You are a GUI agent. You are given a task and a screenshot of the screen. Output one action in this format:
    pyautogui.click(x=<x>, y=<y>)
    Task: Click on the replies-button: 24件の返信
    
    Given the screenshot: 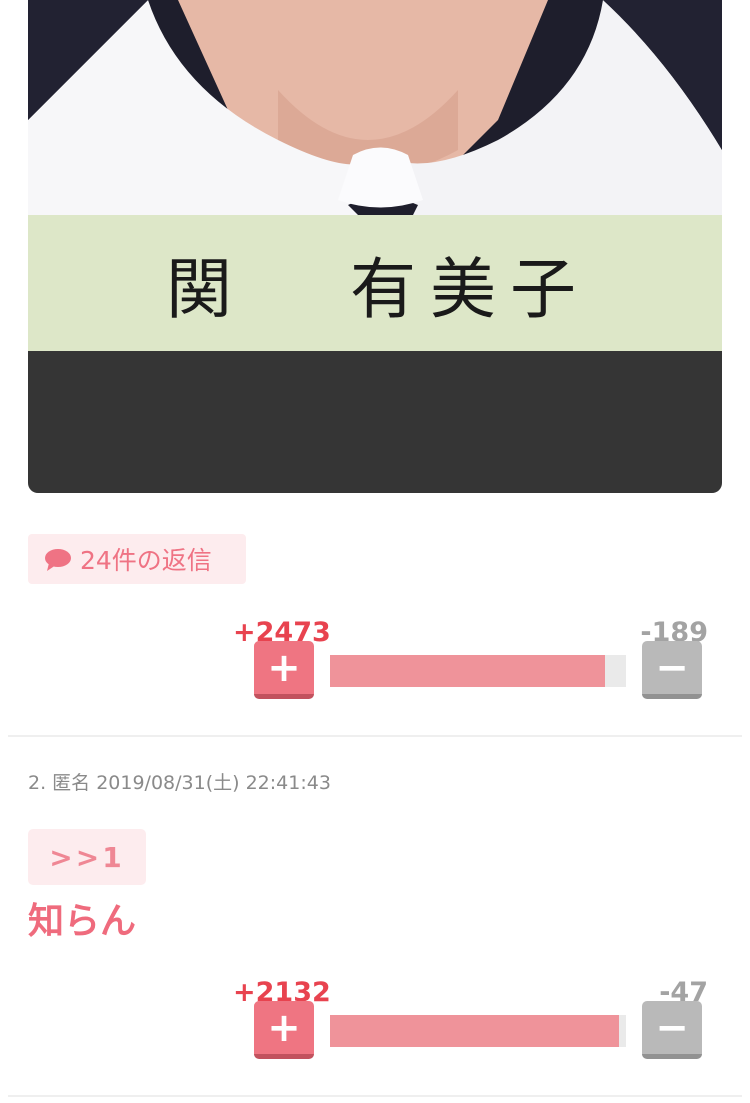 What is the action you would take?
    pyautogui.click(x=137, y=559)
    